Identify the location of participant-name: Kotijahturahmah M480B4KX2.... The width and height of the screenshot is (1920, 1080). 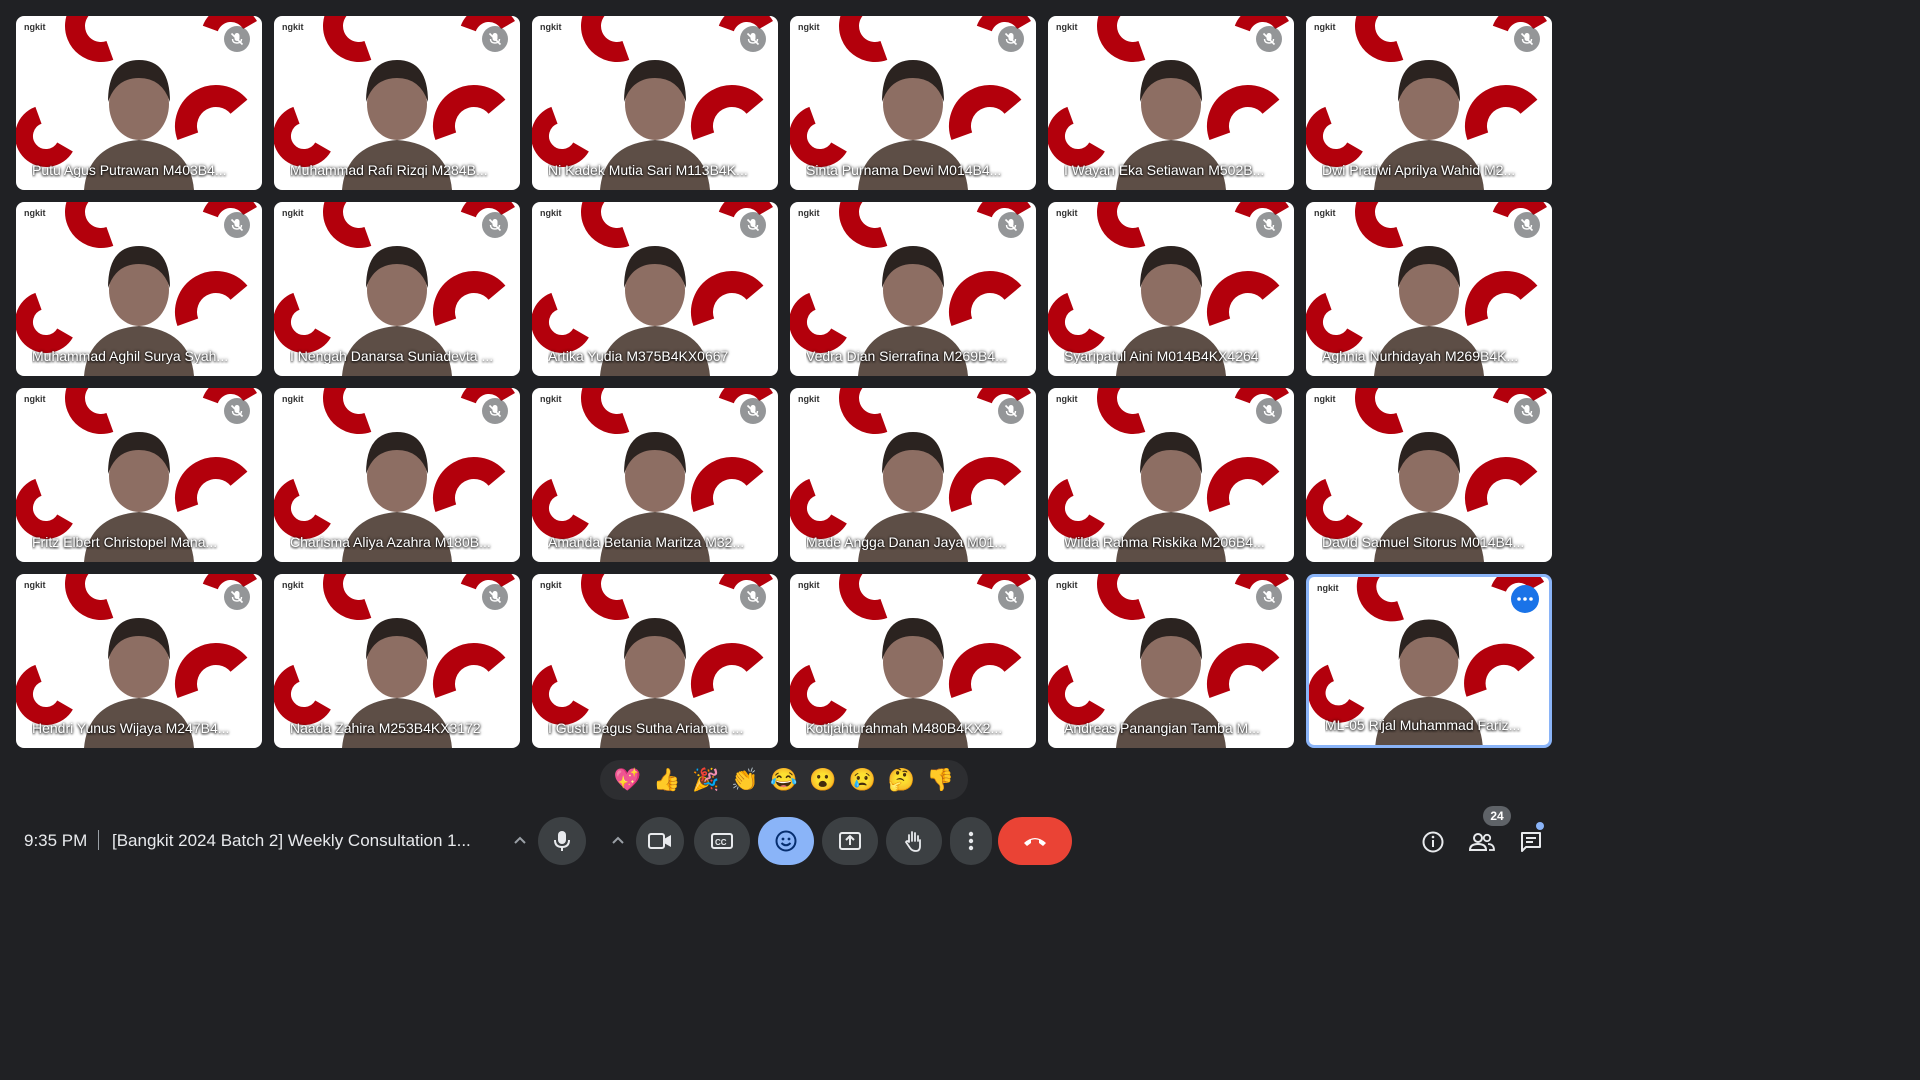
(904, 728).